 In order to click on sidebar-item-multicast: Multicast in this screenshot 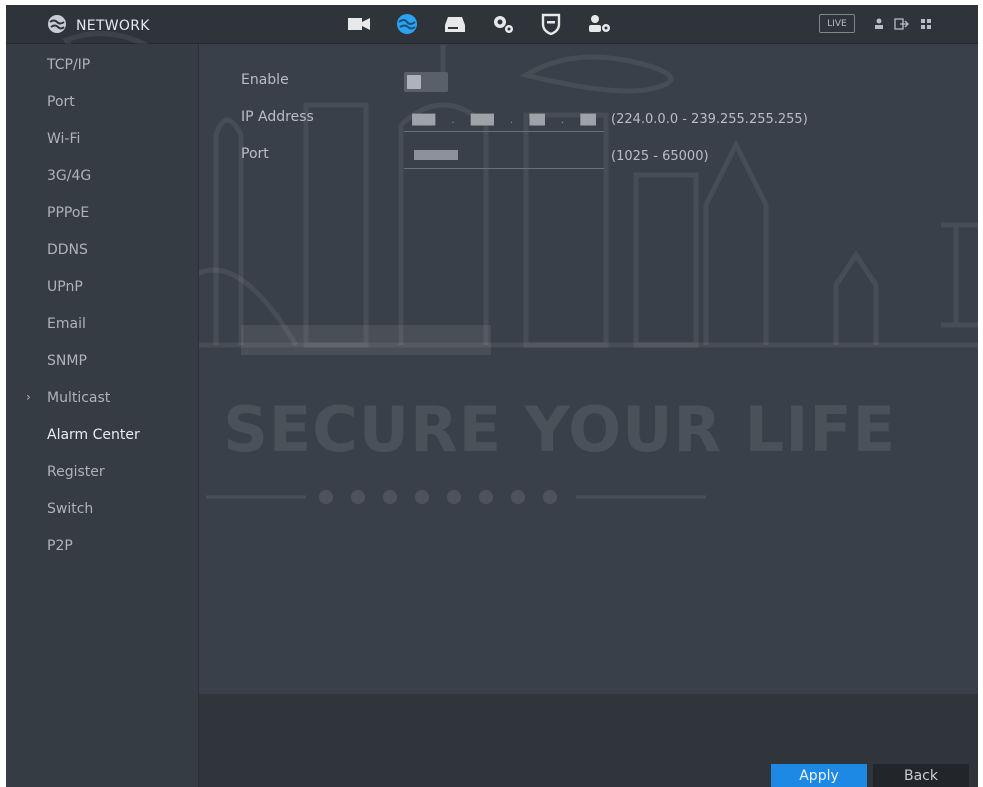, I will do `click(78, 398)`.